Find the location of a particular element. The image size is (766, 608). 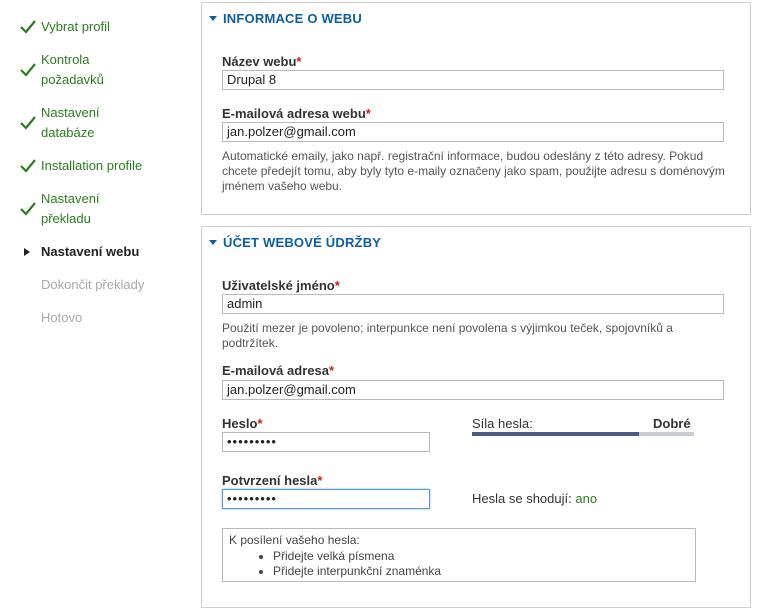

legend-text: ÚČET WEBOVÉ ÚDRŽBY is located at coordinates (302, 242).